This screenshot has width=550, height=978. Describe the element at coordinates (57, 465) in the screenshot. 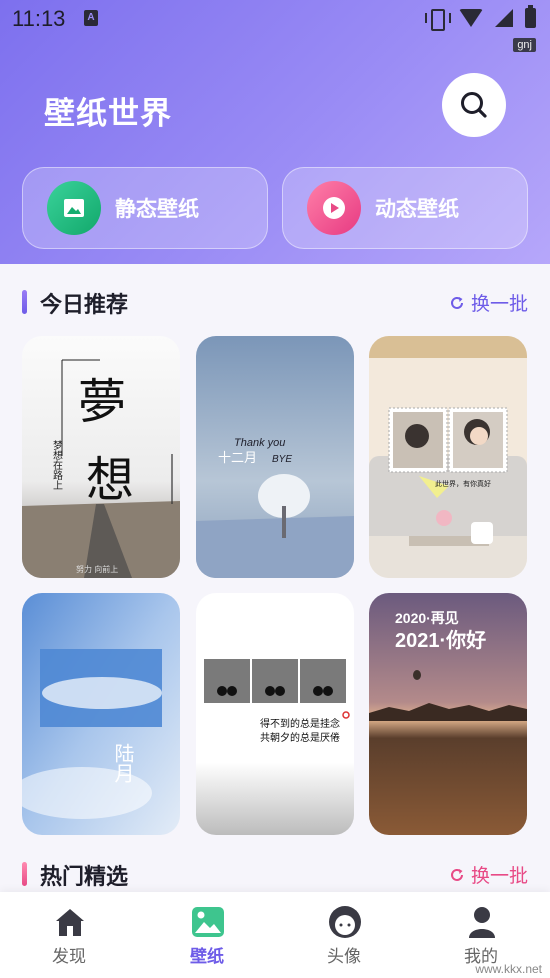

I see `dream-side: 梦想在路上` at that location.